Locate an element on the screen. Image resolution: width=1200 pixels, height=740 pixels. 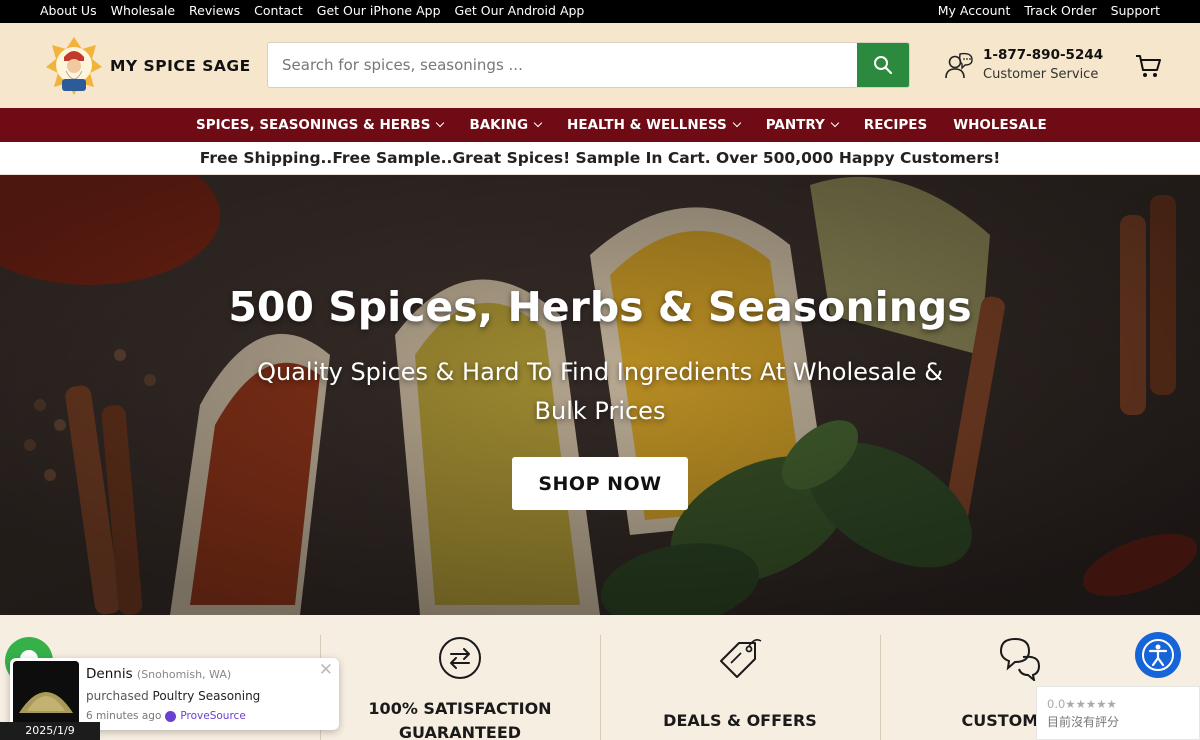
accessibility-icon is located at coordinates (1158, 655).